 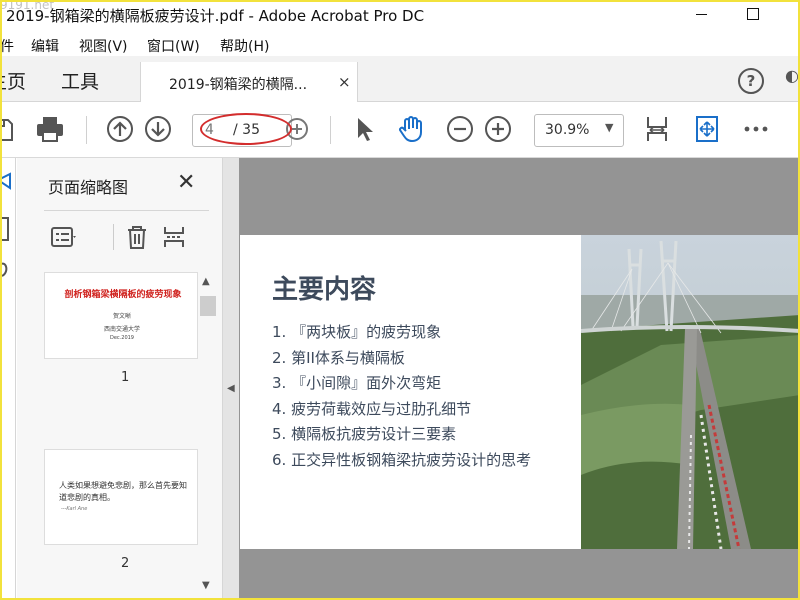 What do you see at coordinates (411, 129) in the screenshot?
I see `hand-tool-icon` at bounding box center [411, 129].